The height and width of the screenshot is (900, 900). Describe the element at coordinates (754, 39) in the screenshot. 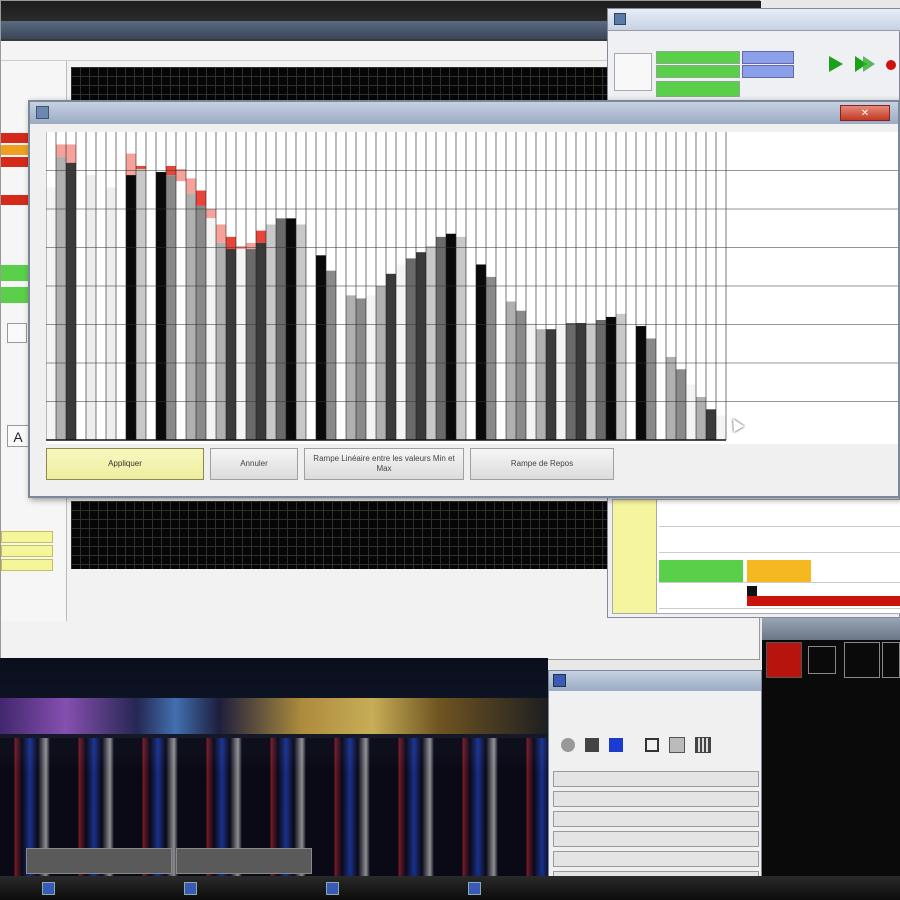

I see `controller-menu-bar` at that location.